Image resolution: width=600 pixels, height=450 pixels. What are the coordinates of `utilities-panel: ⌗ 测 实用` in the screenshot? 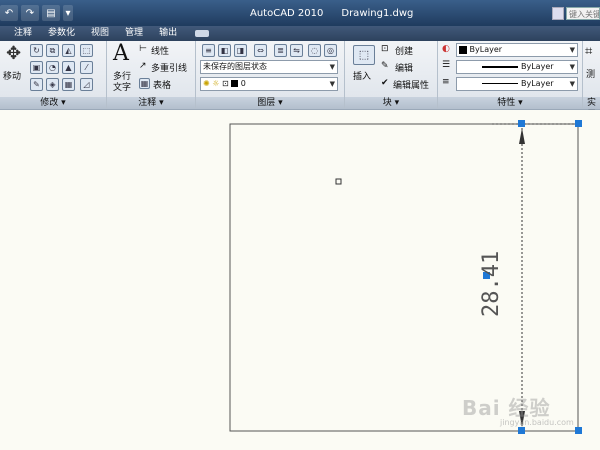 It's located at (591, 80).